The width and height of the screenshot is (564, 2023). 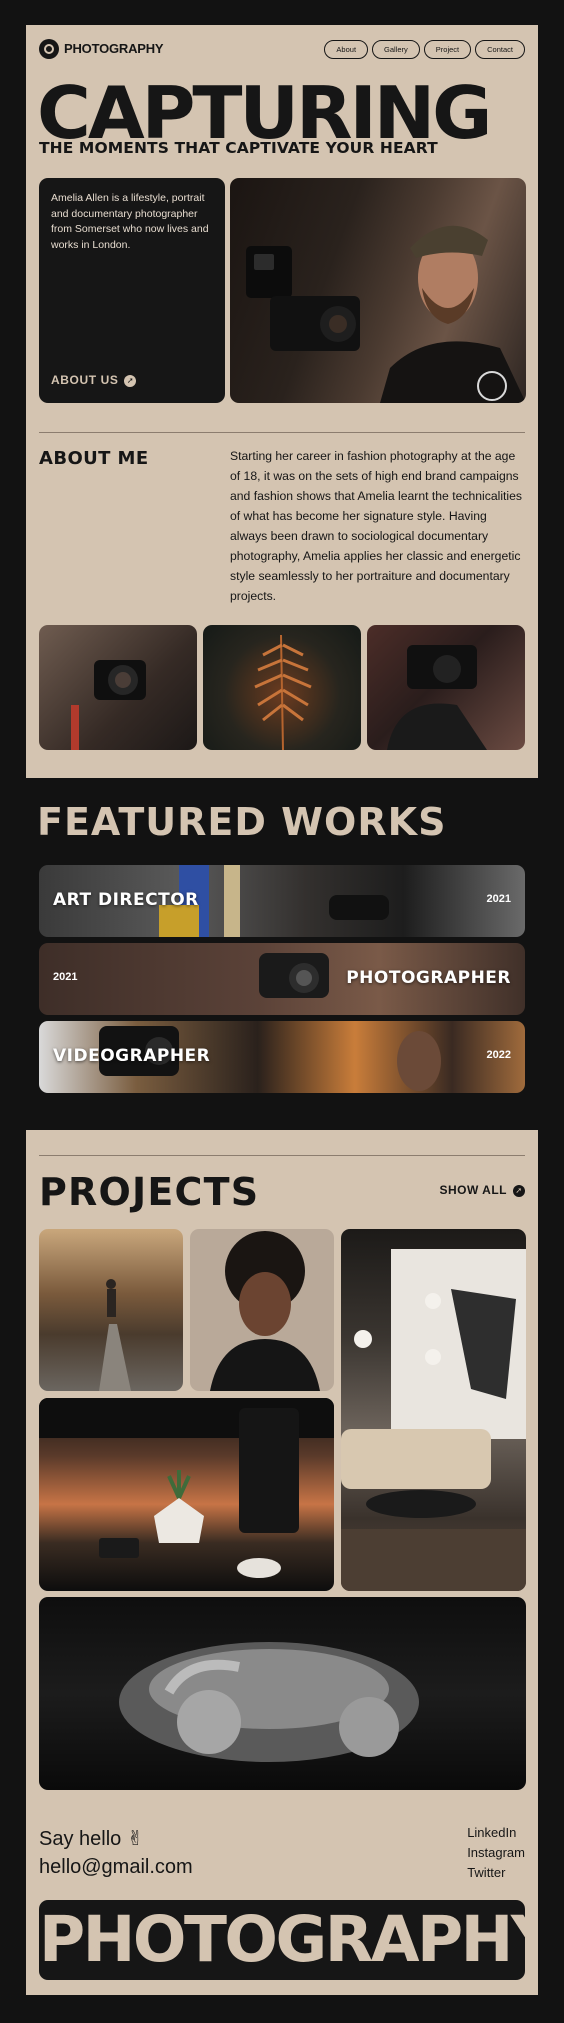 What do you see at coordinates (498, 1055) in the screenshot?
I see `featured-year: 2022` at bounding box center [498, 1055].